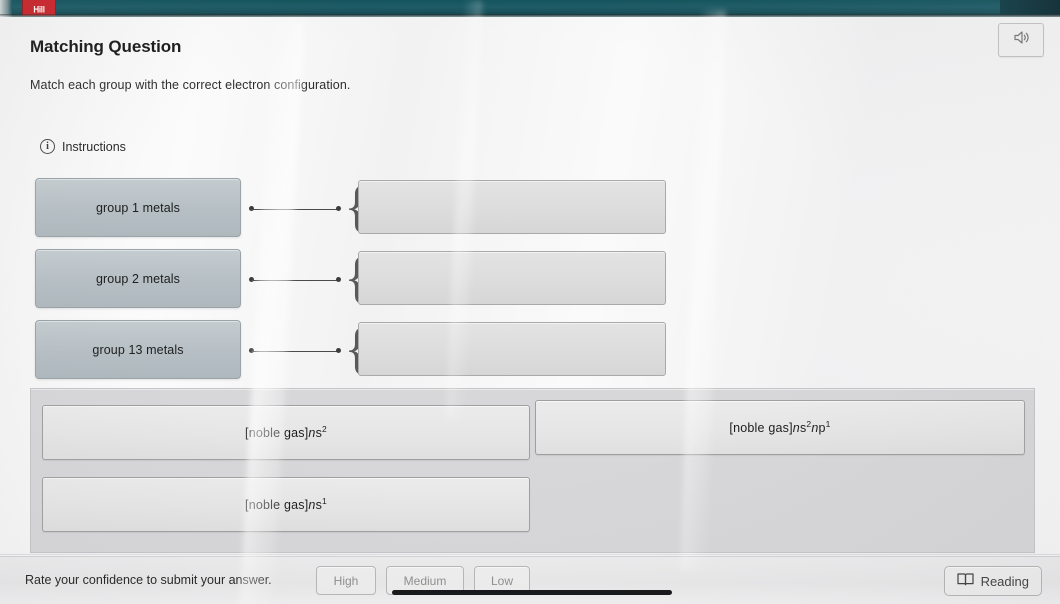 The width and height of the screenshot is (1060, 604). Describe the element at coordinates (1004, 581) in the screenshot. I see `reading-button-label: Reading` at that location.